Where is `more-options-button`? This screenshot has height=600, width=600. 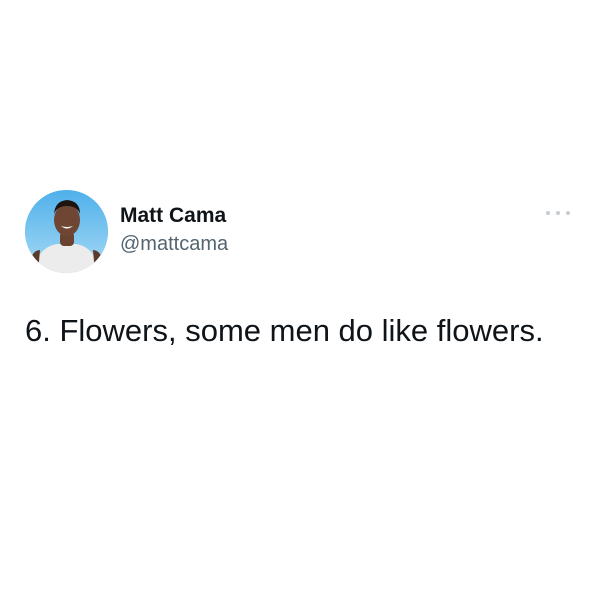
more-options-button is located at coordinates (558, 213).